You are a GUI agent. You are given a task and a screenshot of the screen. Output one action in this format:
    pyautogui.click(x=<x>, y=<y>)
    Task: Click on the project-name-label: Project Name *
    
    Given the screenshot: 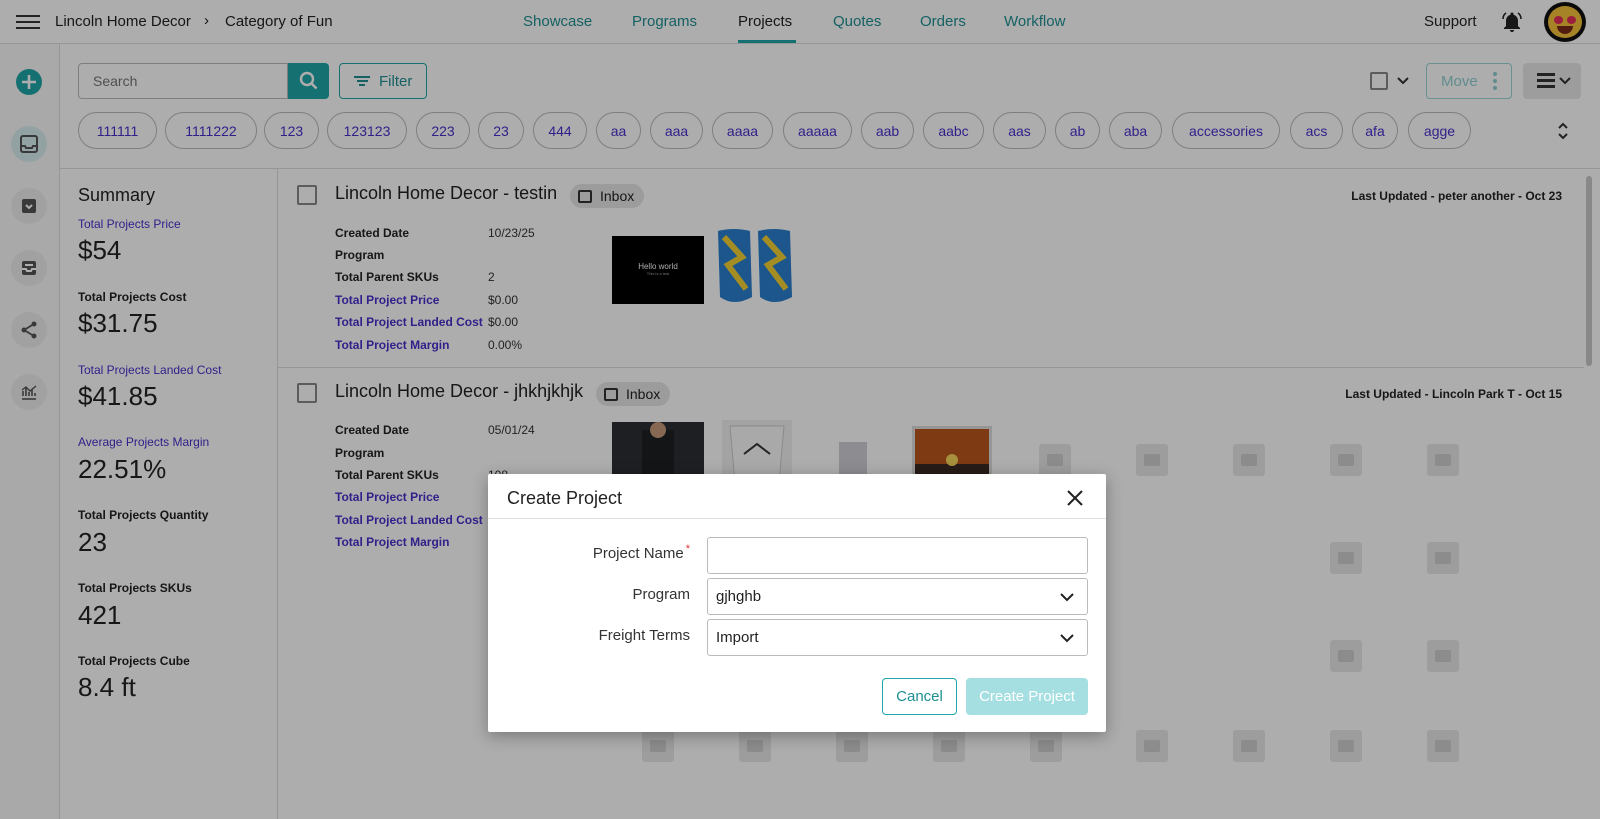 What is the action you would take?
    pyautogui.click(x=641, y=552)
    